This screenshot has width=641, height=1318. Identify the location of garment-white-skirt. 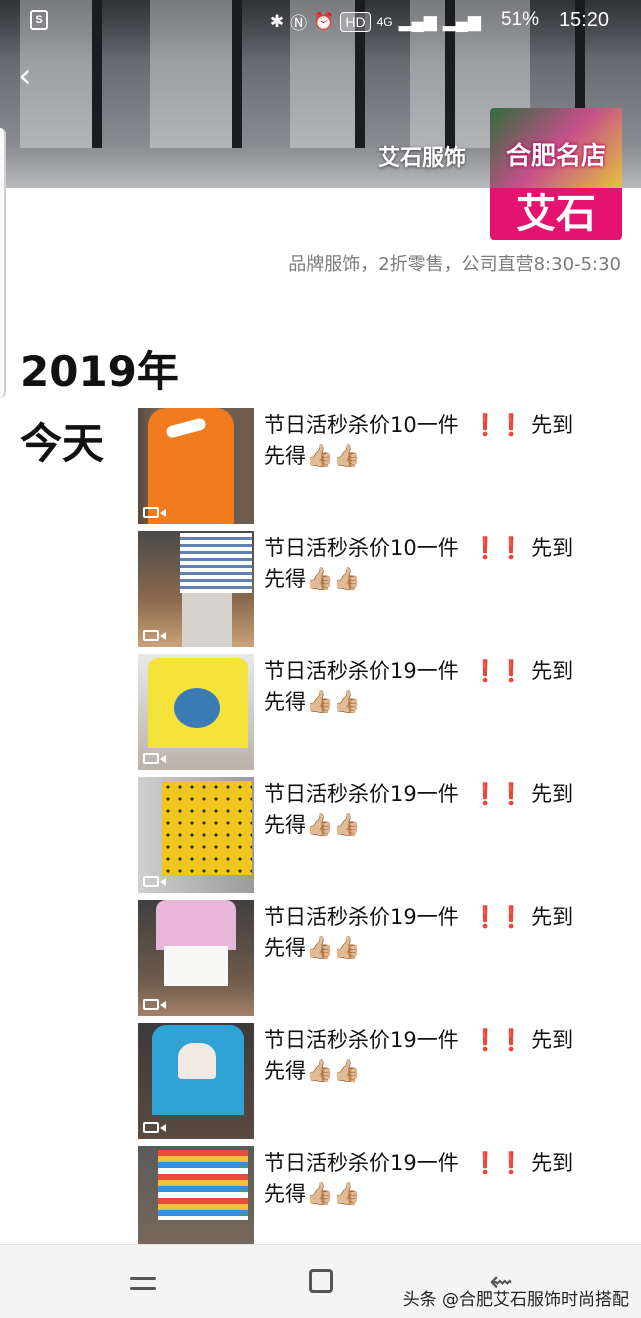
(196, 966).